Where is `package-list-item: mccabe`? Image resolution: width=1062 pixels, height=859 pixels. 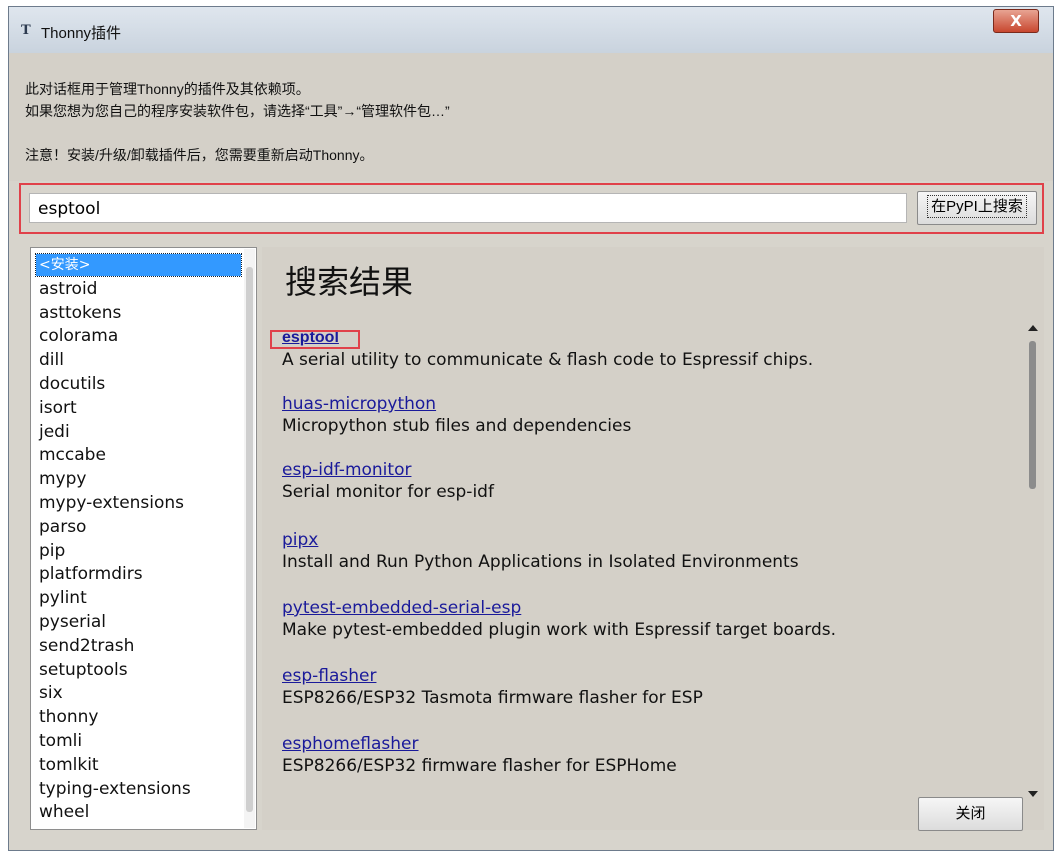
package-list-item: mccabe is located at coordinates (138, 455).